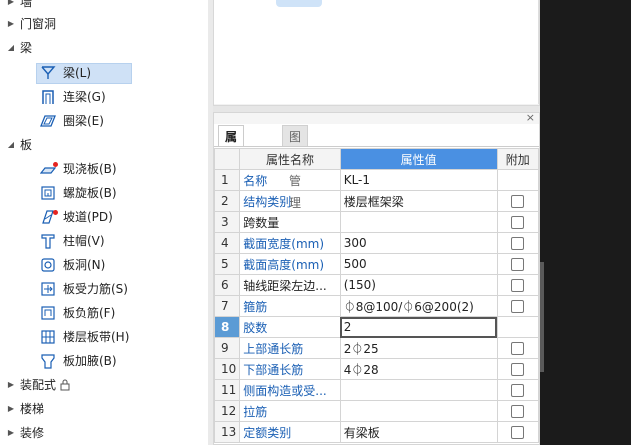 Image resolution: width=631 pixels, height=445 pixels. Describe the element at coordinates (48, 241) in the screenshot. I see `column-cap-icon` at that location.